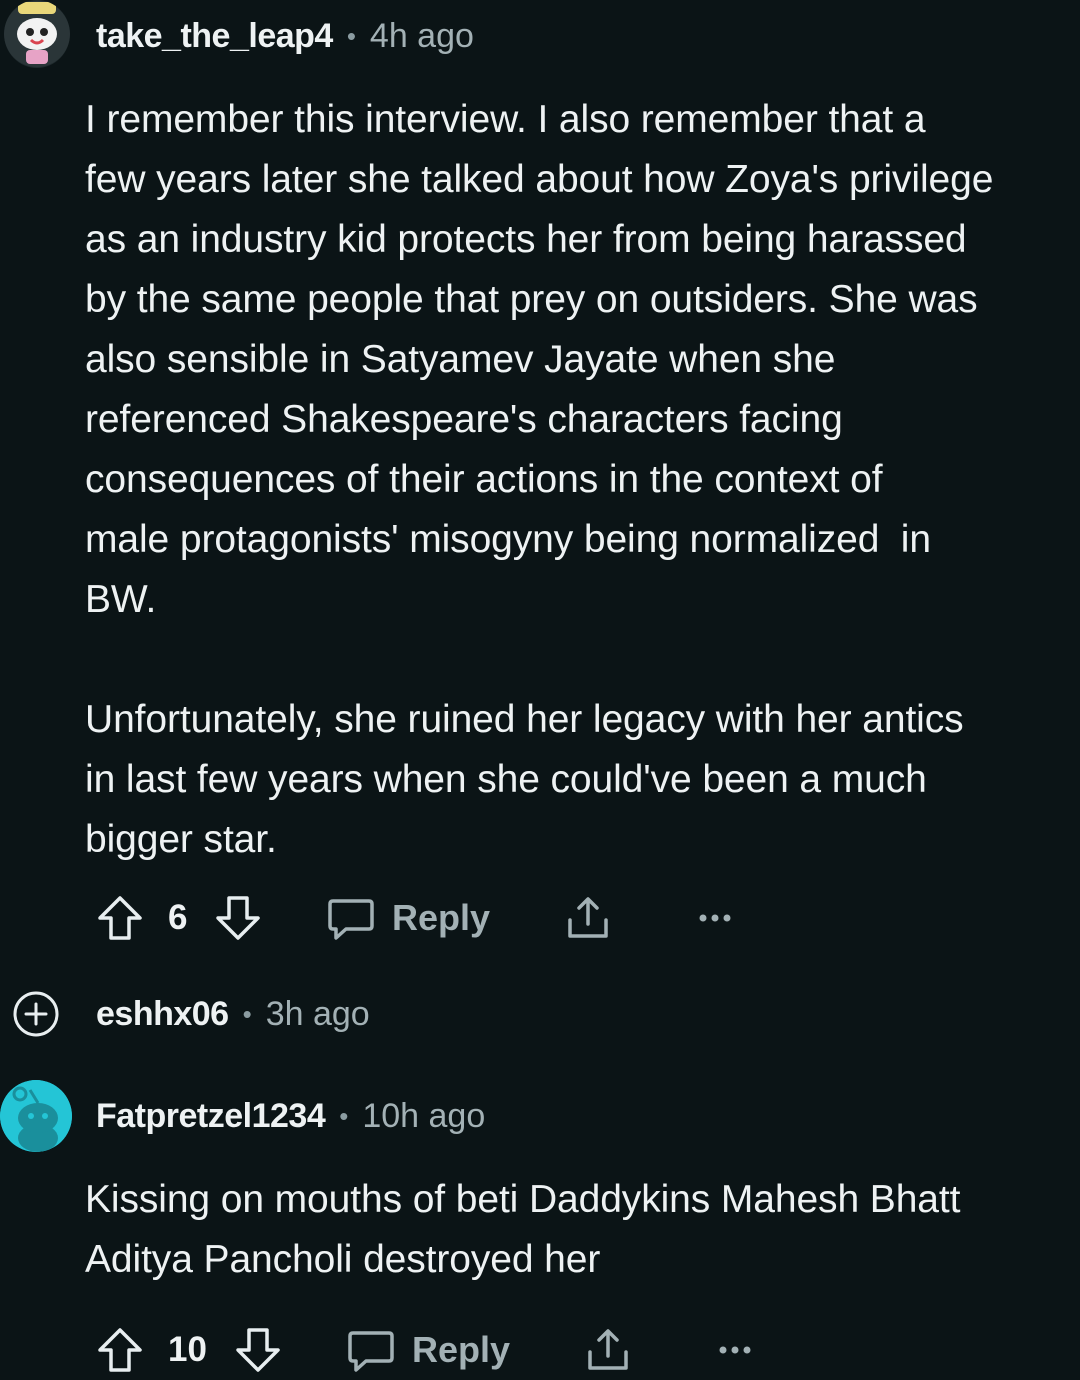 The image size is (1080, 1380). I want to click on username: Fatpretzel1234, so click(211, 1116).